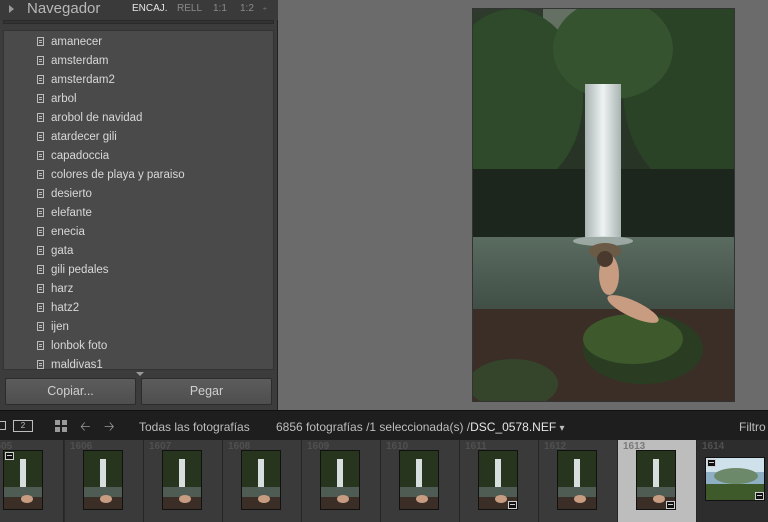  What do you see at coordinates (3, 425) in the screenshot?
I see `primary-display-icon` at bounding box center [3, 425].